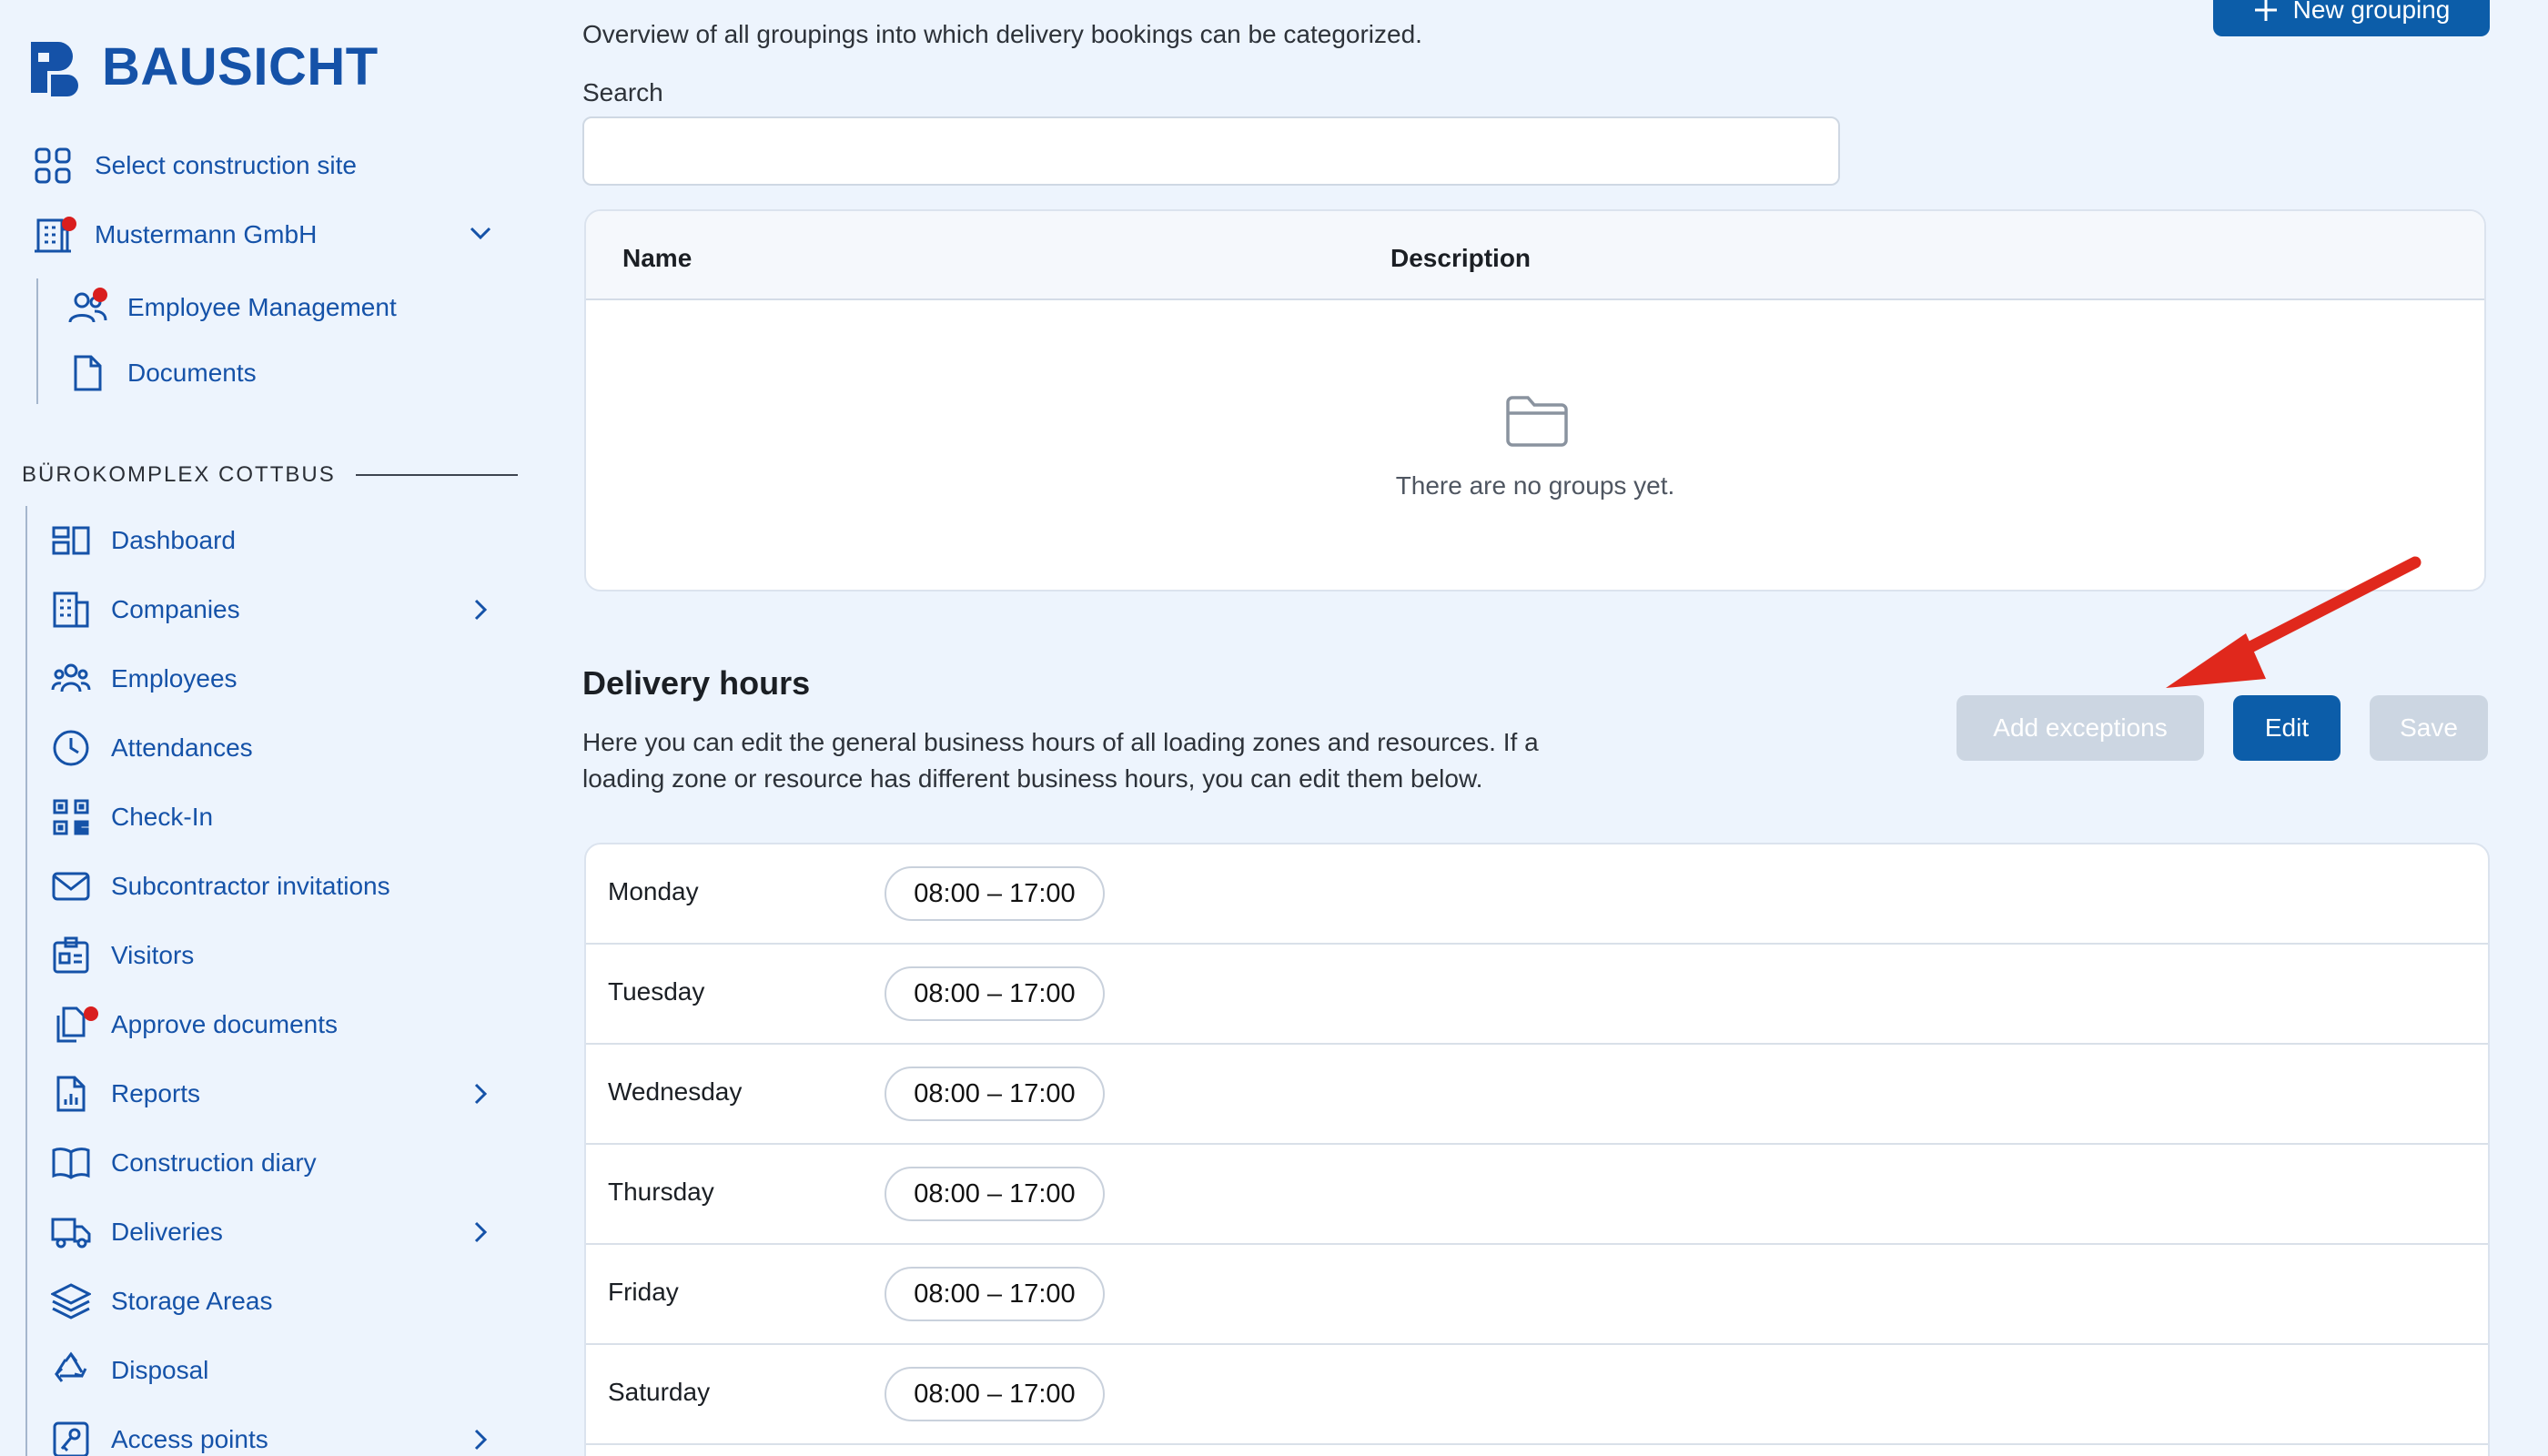  Describe the element at coordinates (214, 1163) in the screenshot. I see `sidebar-item-label: Construction diary` at that location.